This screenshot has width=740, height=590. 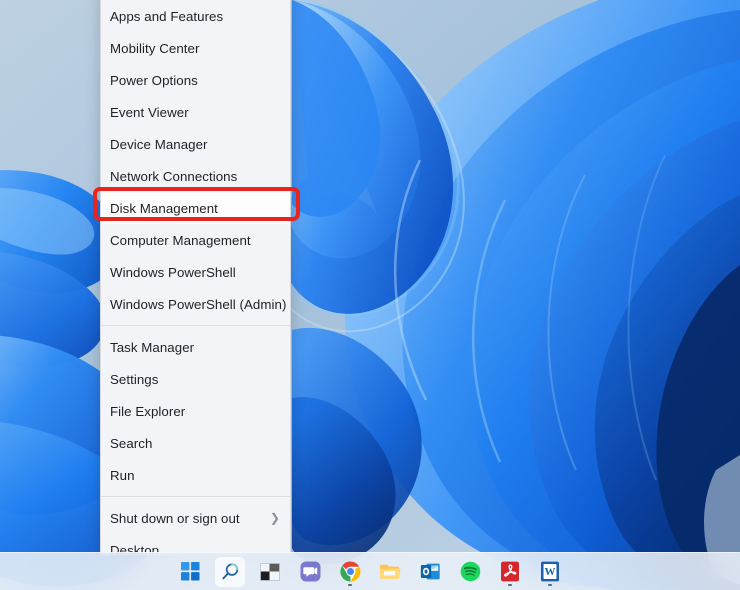 I want to click on menu-item-label: Network Connections, so click(x=174, y=176).